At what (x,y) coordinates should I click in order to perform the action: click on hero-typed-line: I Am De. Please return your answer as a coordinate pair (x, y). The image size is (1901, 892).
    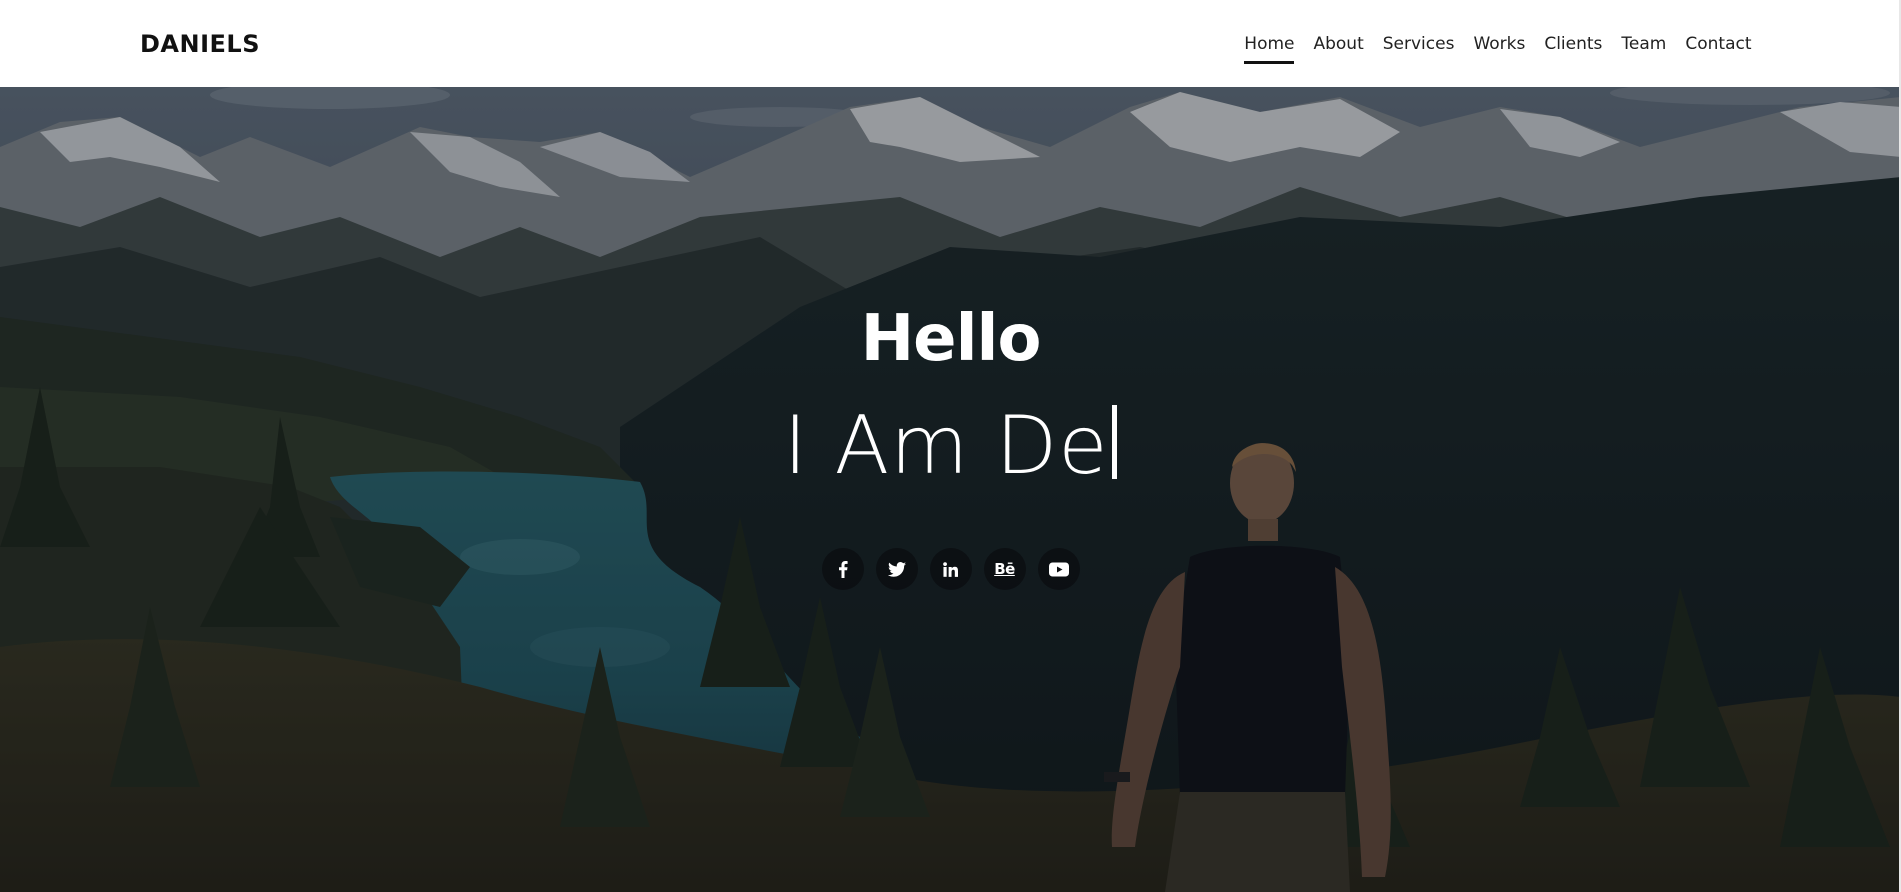
    Looking at the image, I should click on (950, 445).